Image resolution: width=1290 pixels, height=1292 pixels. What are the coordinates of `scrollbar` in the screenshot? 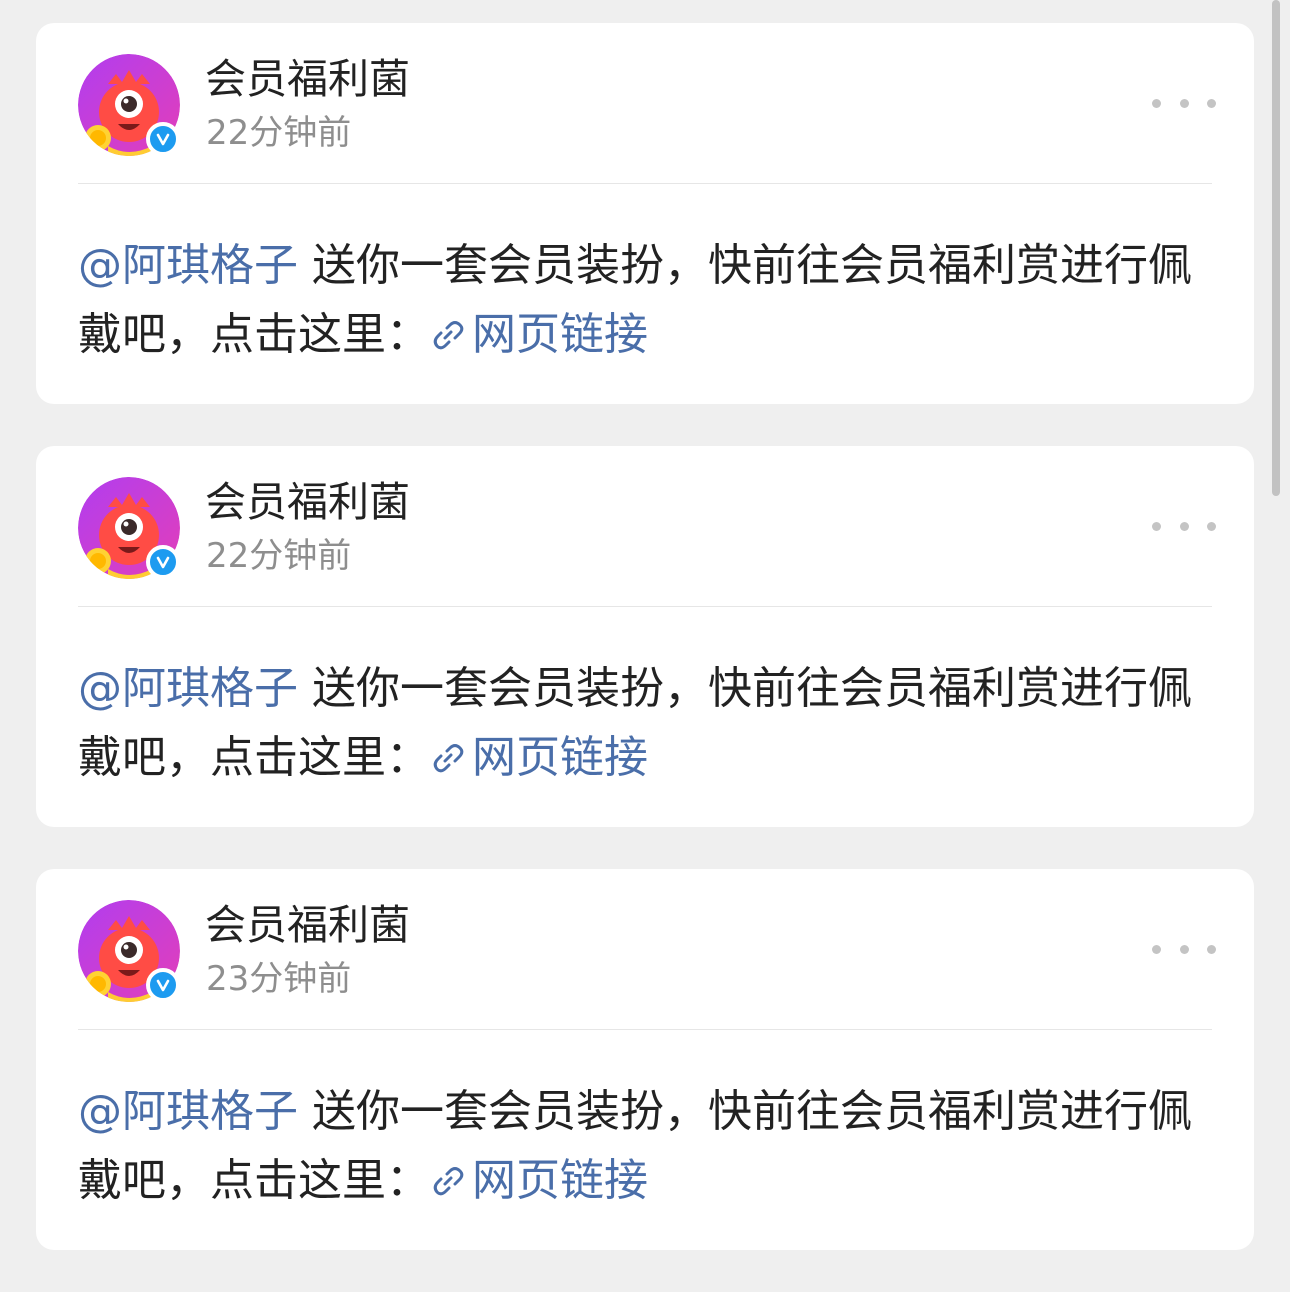 It's located at (1276, 248).